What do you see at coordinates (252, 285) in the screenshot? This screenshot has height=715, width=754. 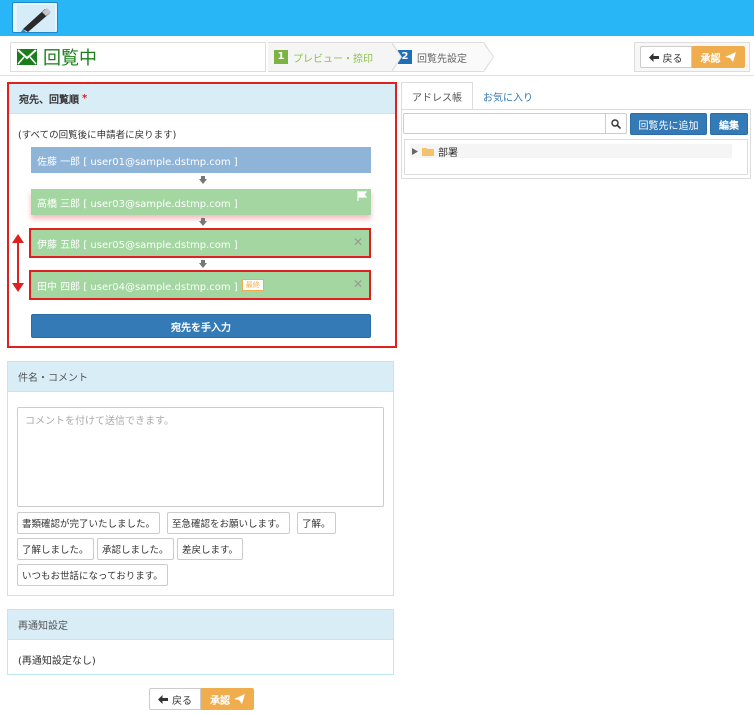 I see `final-badge: 最終` at bounding box center [252, 285].